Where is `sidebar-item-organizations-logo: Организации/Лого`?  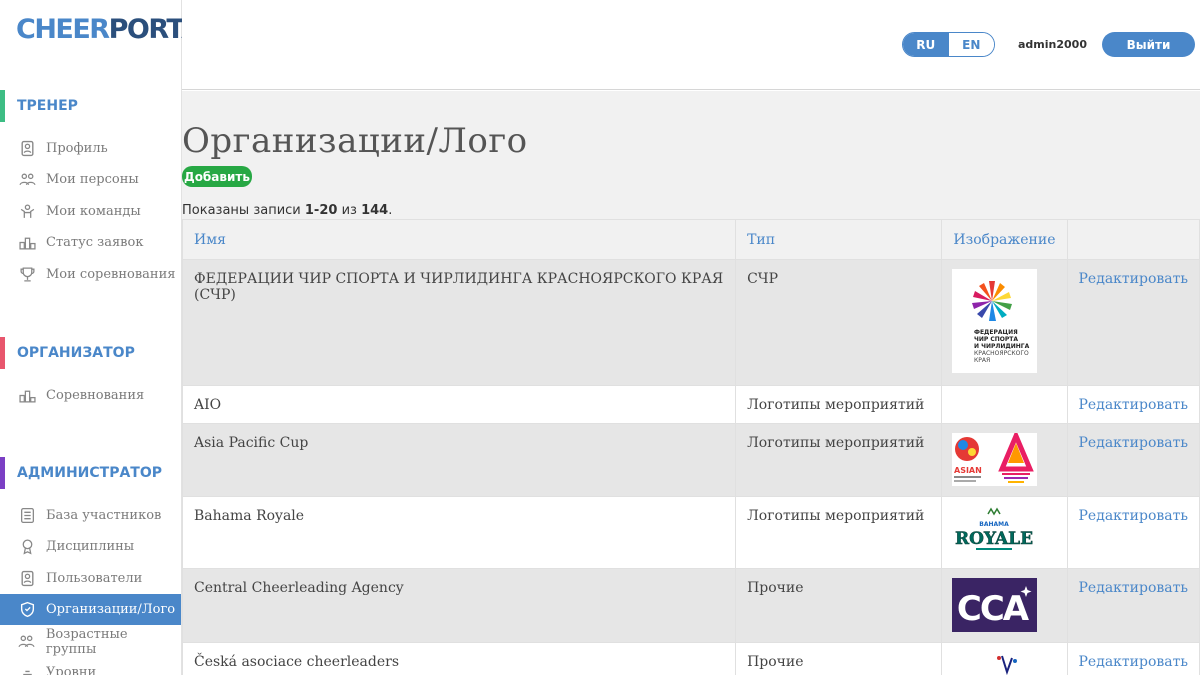
sidebar-item-organizations-logo: Организации/Лого is located at coordinates (90, 609).